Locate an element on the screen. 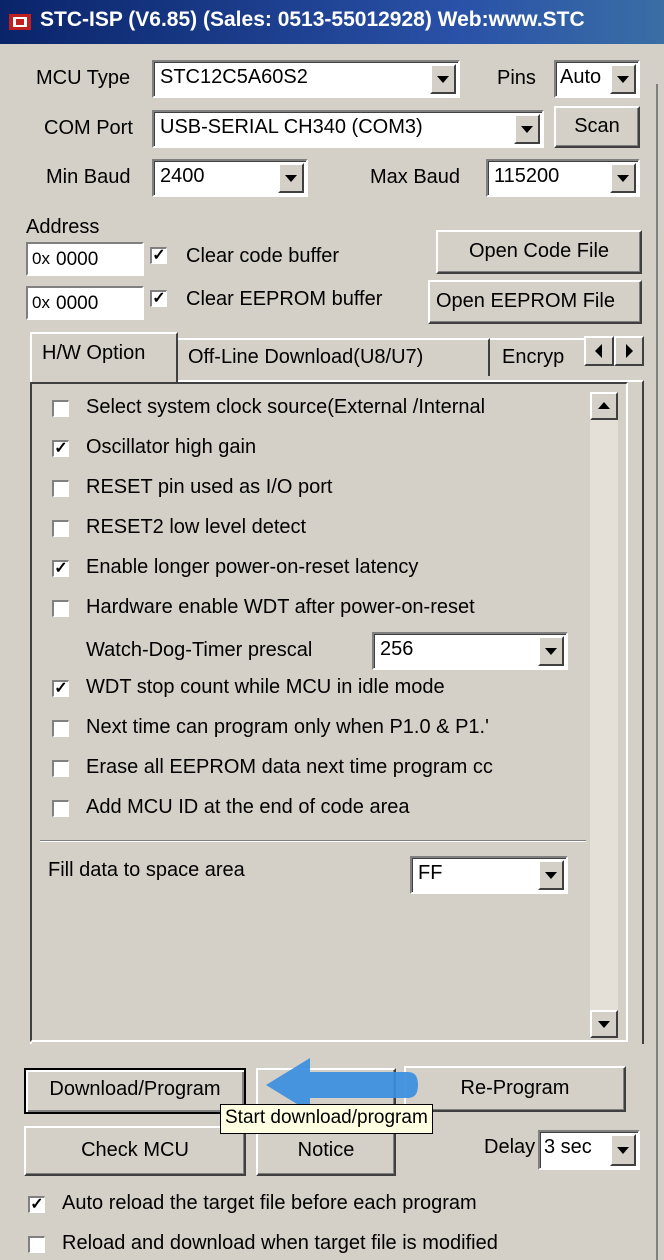 This screenshot has height=1260, width=664. tab-encrypt-label: Encryp is located at coordinates (533, 357).